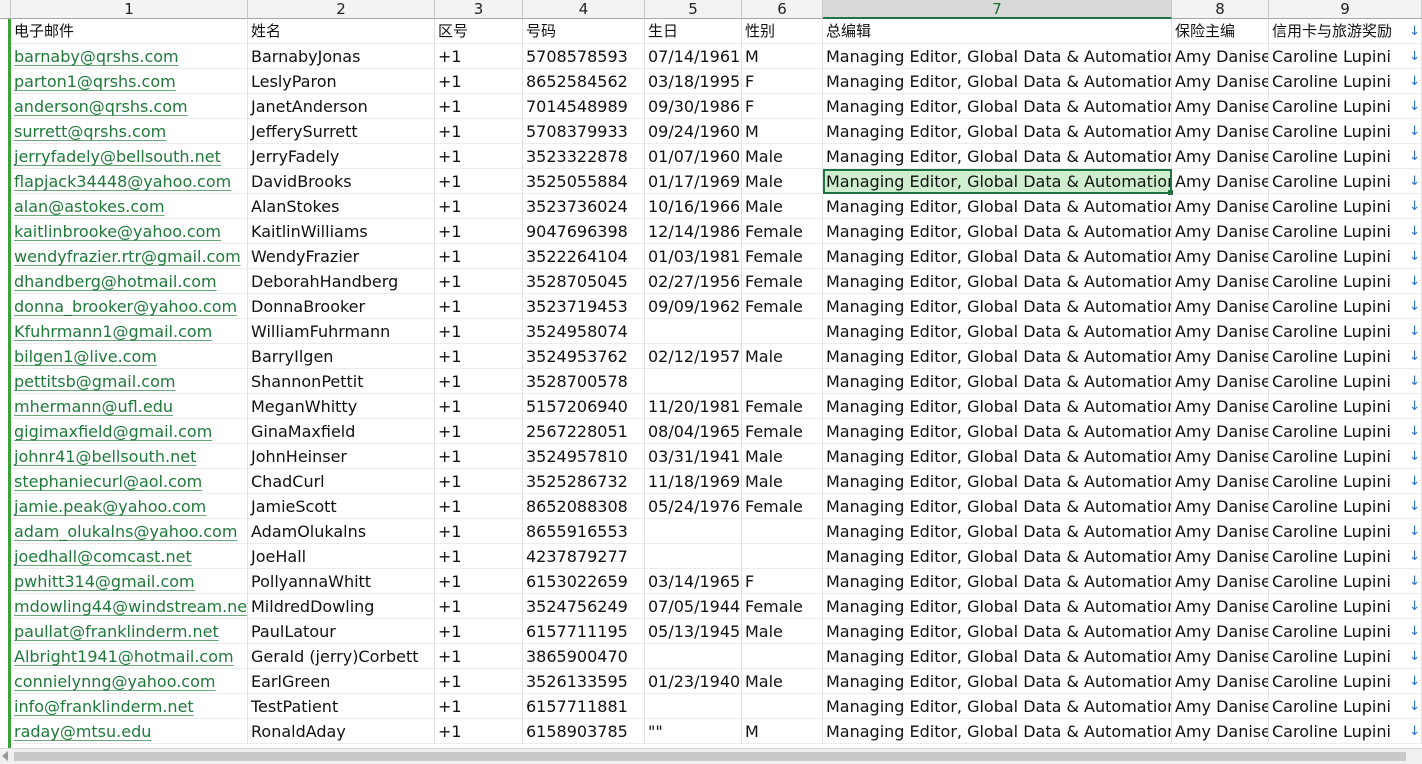 This screenshot has height=764, width=1422. Describe the element at coordinates (129, 56) in the screenshot. I see `email-link-cell-1: barnaby@qrshs.com` at that location.